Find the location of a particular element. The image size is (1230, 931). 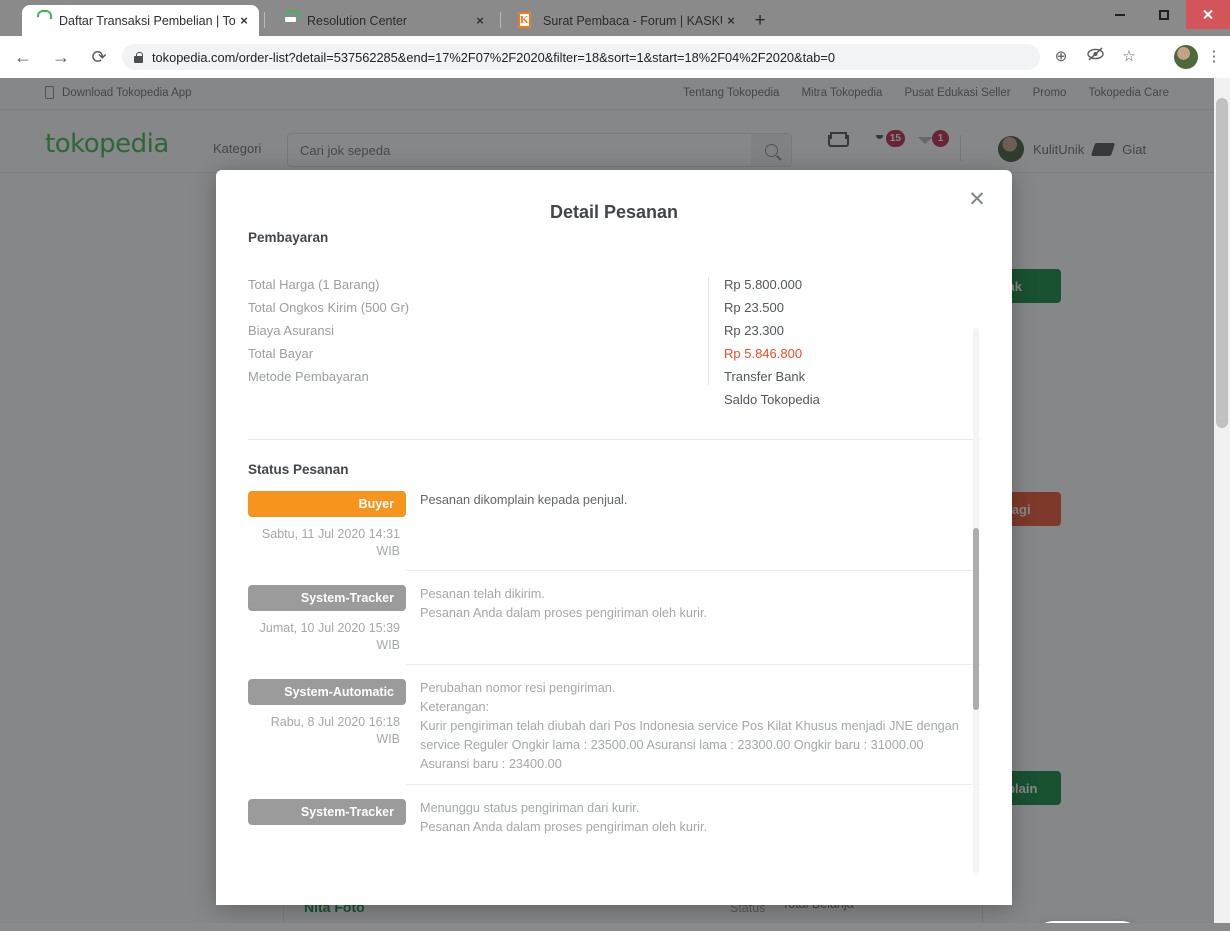

payment-value-4: Transfer Bank is located at coordinates (765, 376).